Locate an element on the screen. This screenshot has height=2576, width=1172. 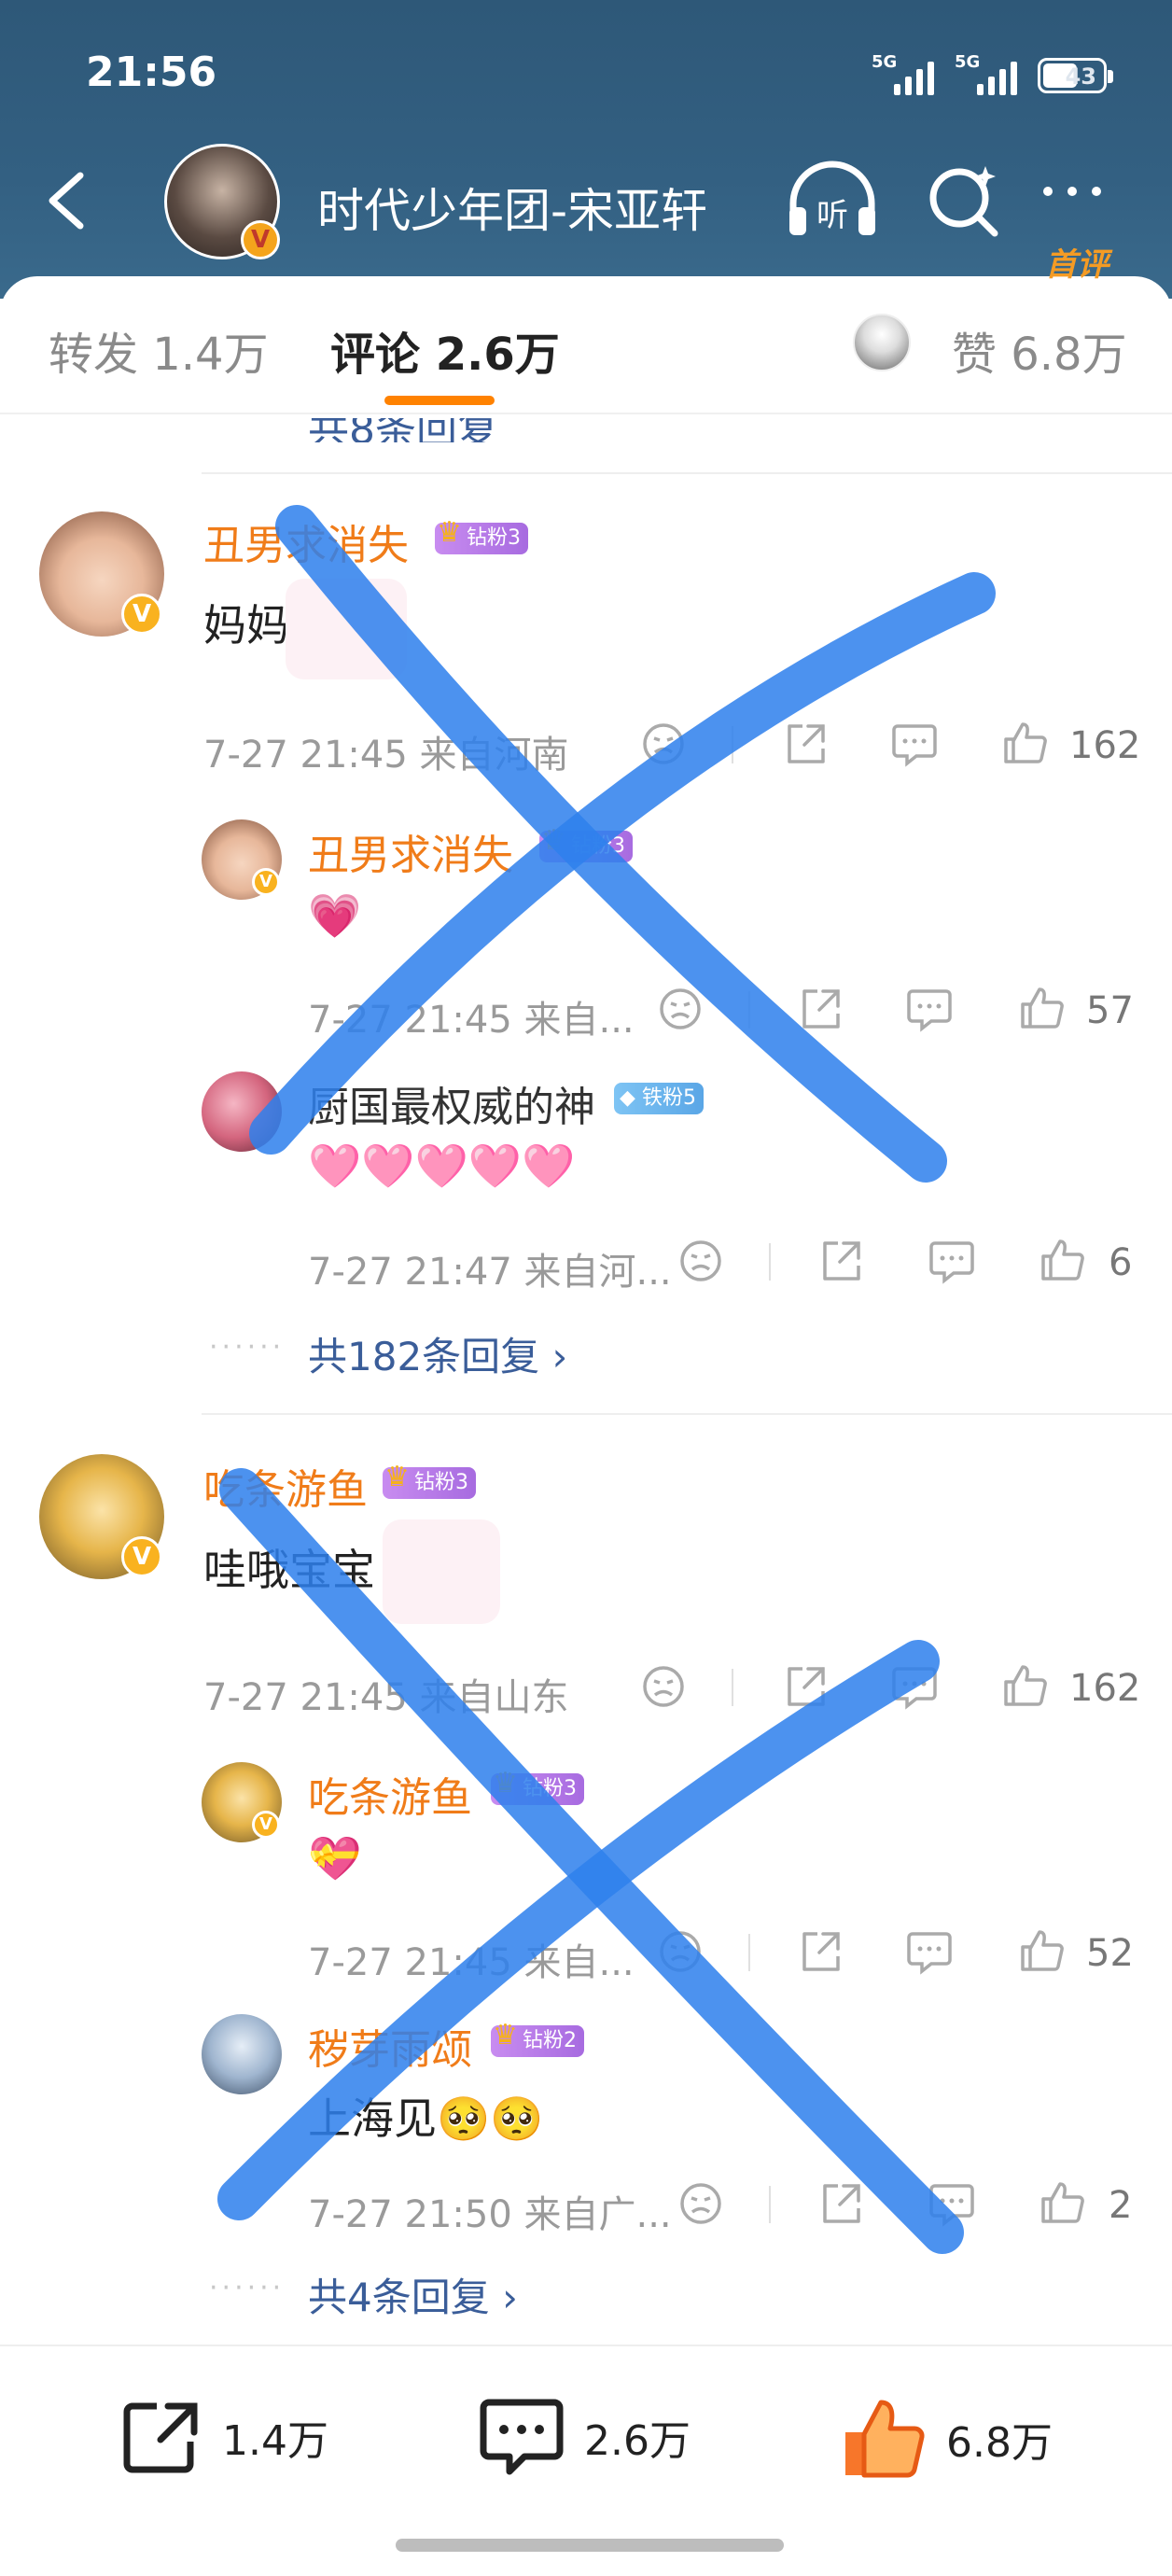
more-replies-link: 共182条回复 › is located at coordinates (437, 1353).